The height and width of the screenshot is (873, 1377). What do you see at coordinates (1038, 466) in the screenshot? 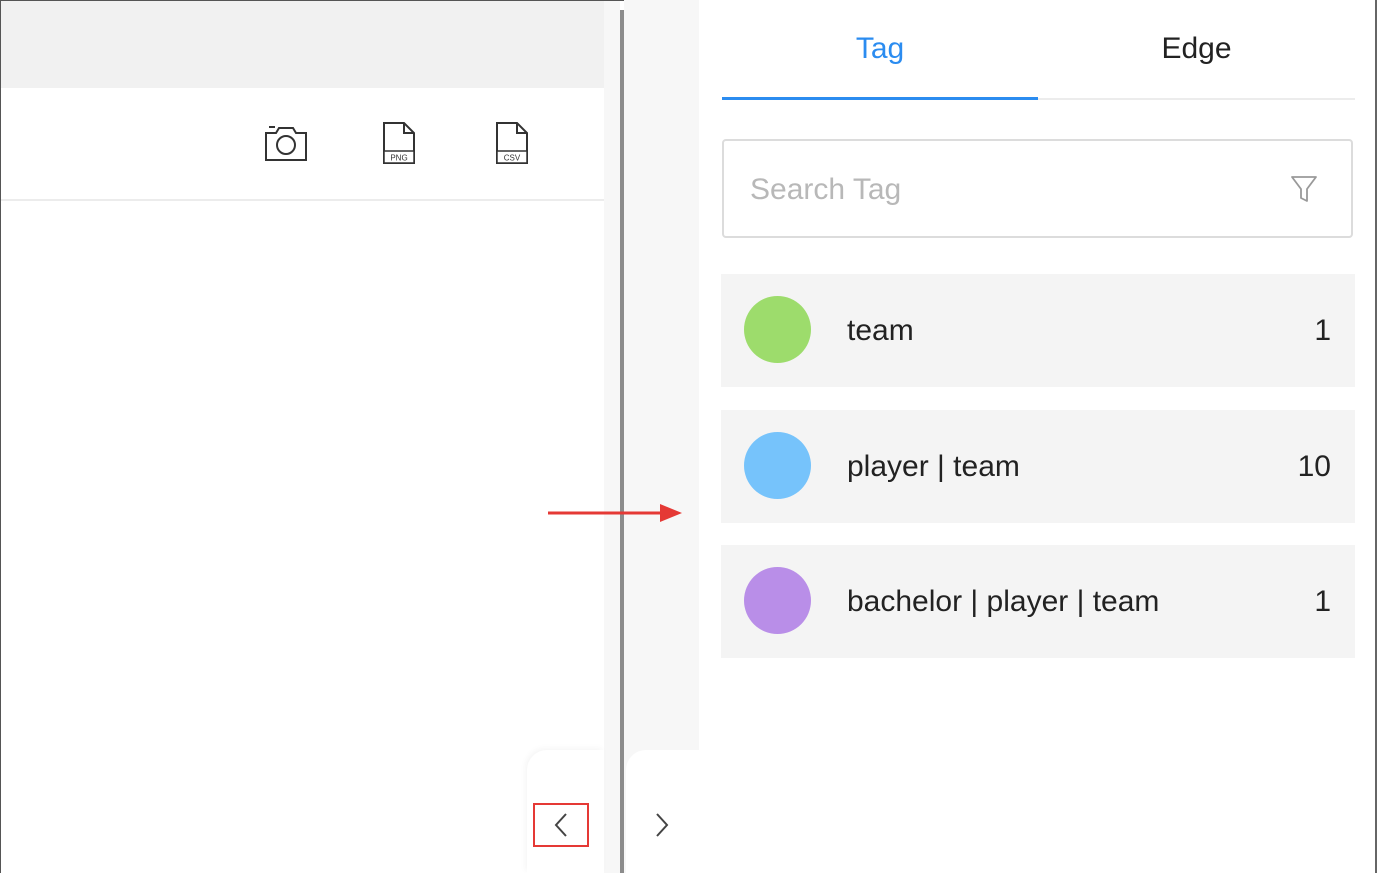
I see `tag-row-player-team: player | team 10` at bounding box center [1038, 466].